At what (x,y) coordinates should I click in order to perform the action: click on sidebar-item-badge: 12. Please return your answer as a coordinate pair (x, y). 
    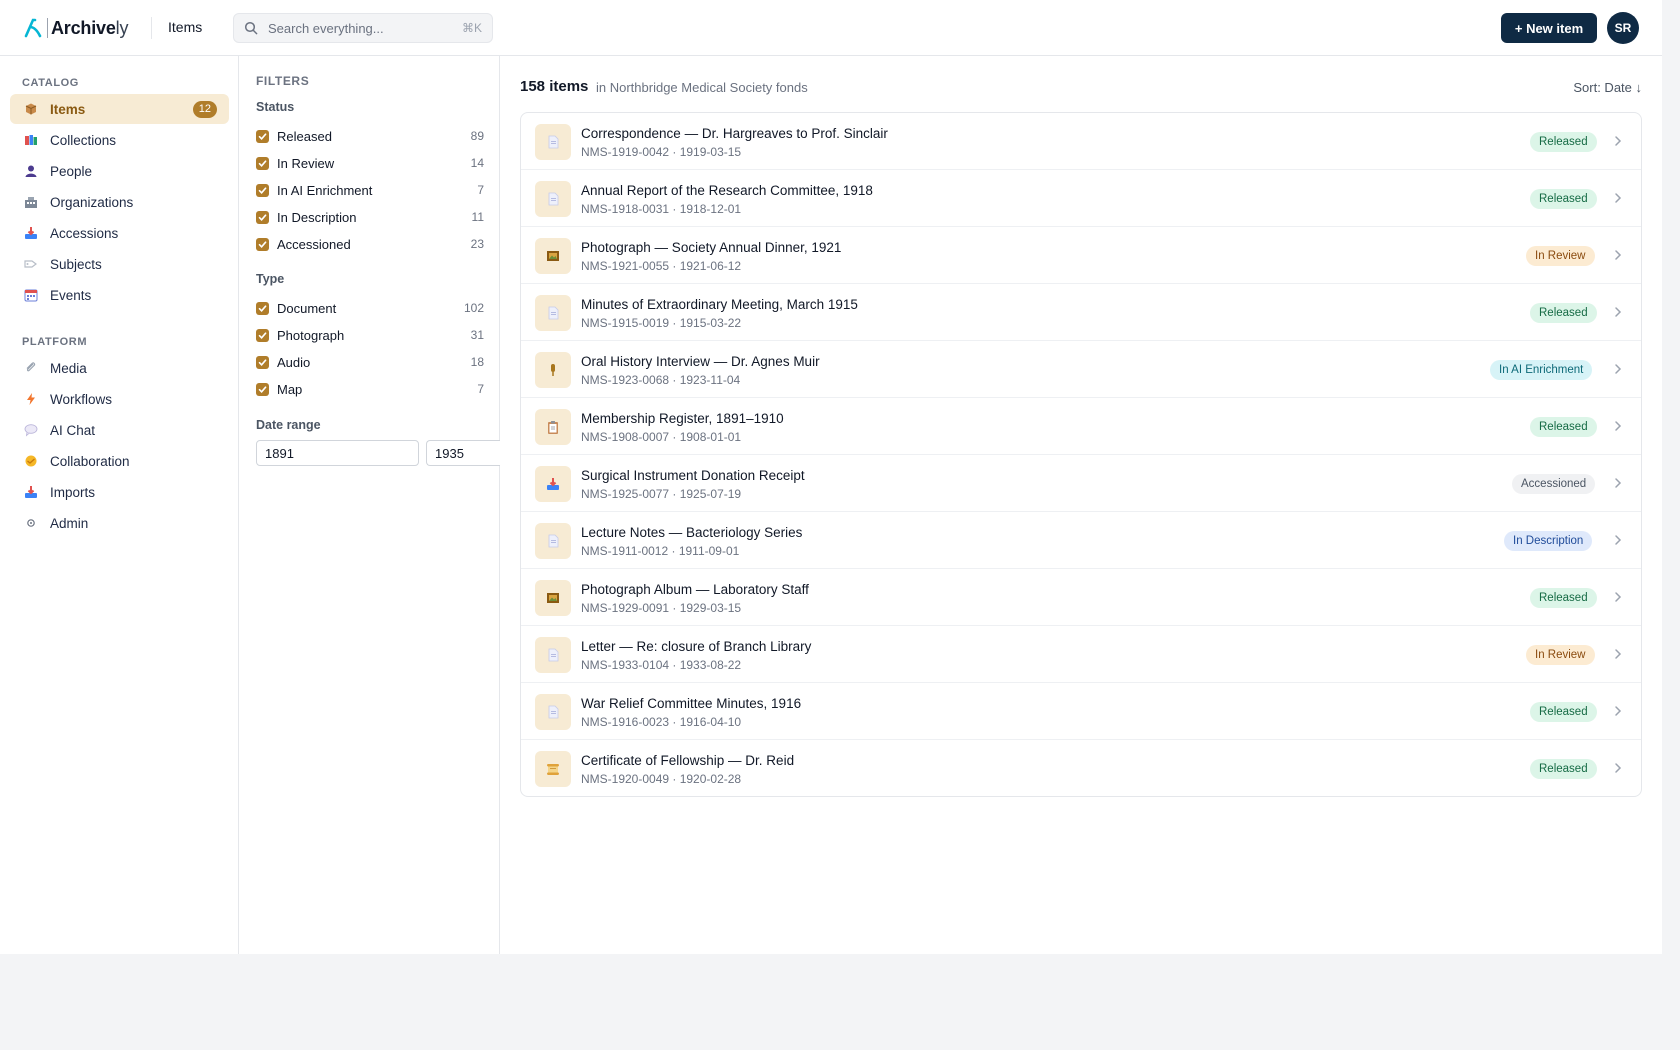
    Looking at the image, I should click on (204, 109).